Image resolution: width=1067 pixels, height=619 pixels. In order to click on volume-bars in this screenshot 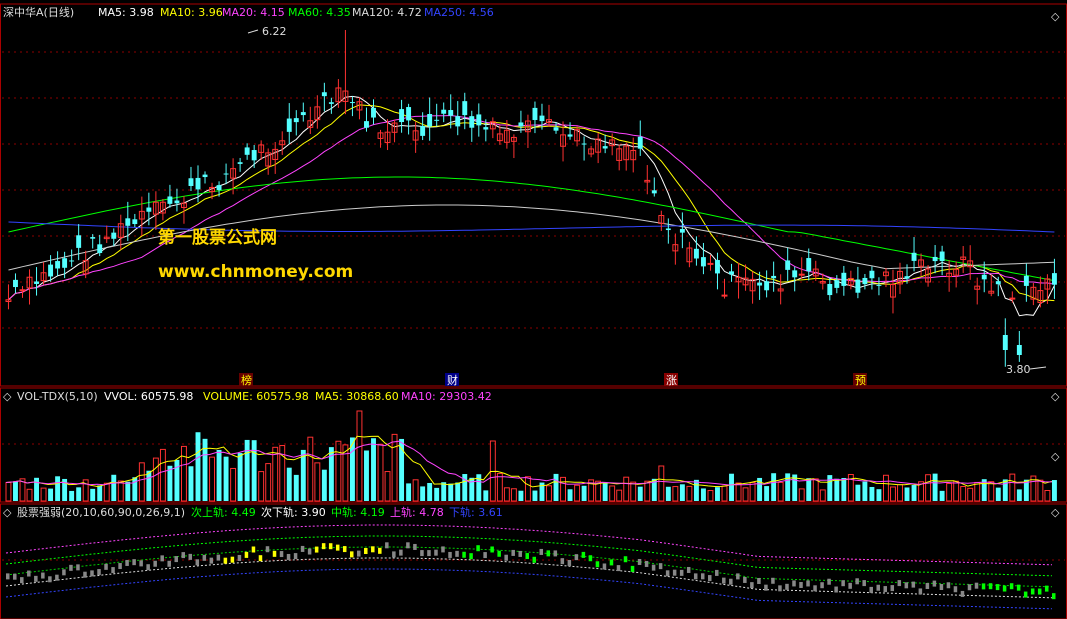, I will do `click(531, 456)`.